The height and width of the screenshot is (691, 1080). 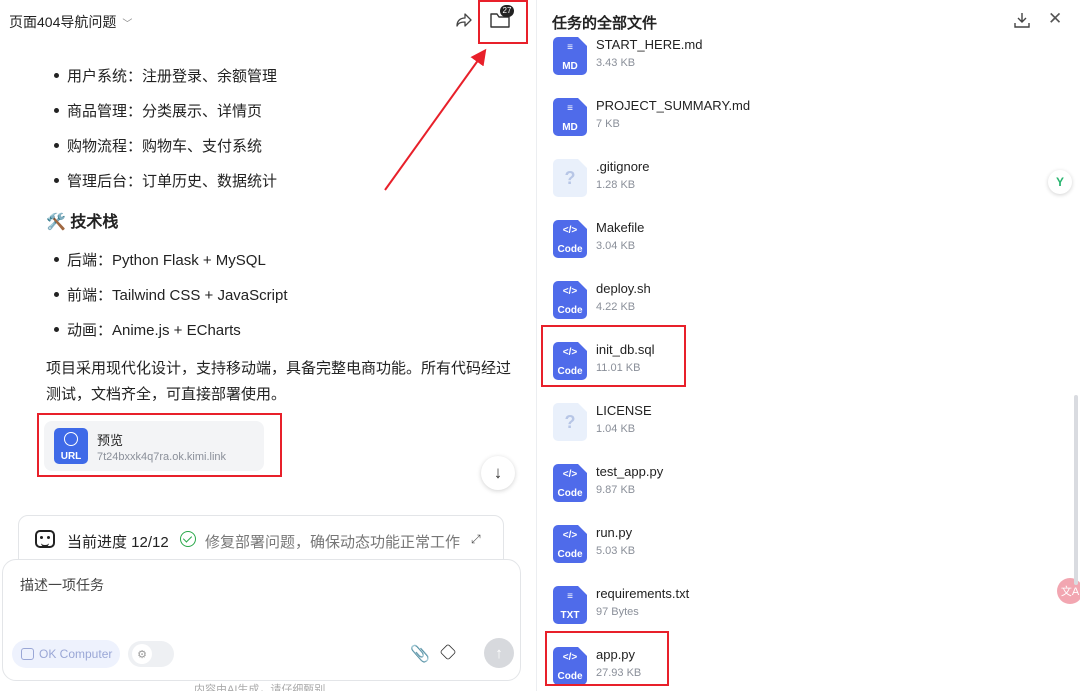 I want to click on file-name: Makefile, so click(x=620, y=227).